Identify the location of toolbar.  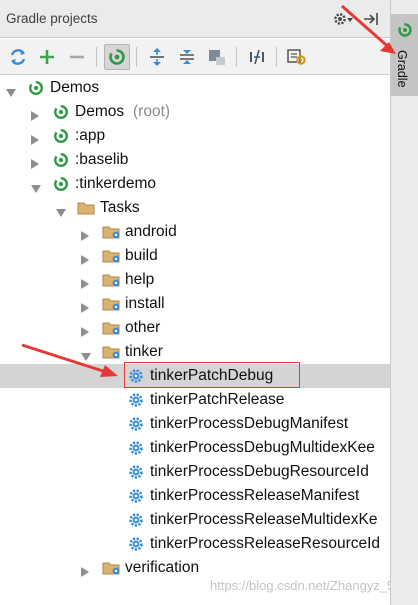
(195, 57).